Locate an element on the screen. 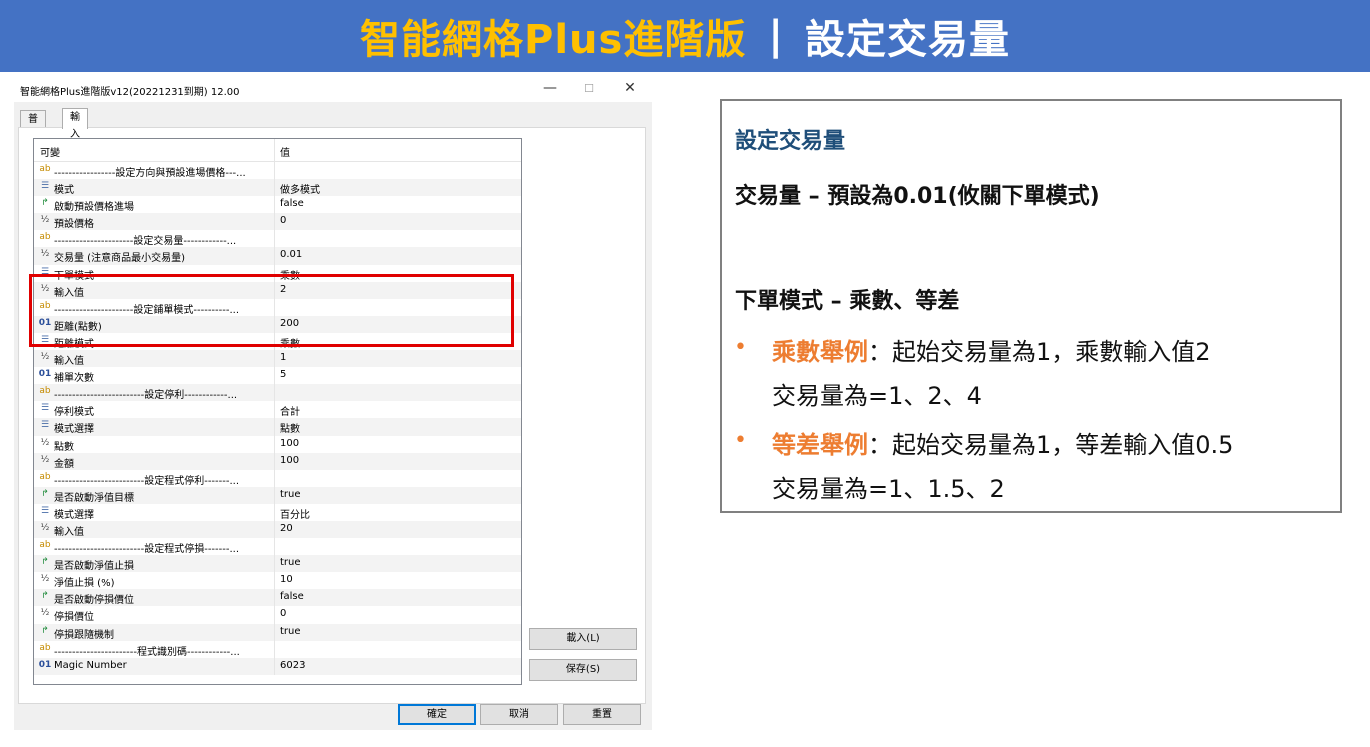 Image resolution: width=1370 pixels, height=747 pixels. parameter-row: ↱ 是否啟動淨值目標 true is located at coordinates (277, 495).